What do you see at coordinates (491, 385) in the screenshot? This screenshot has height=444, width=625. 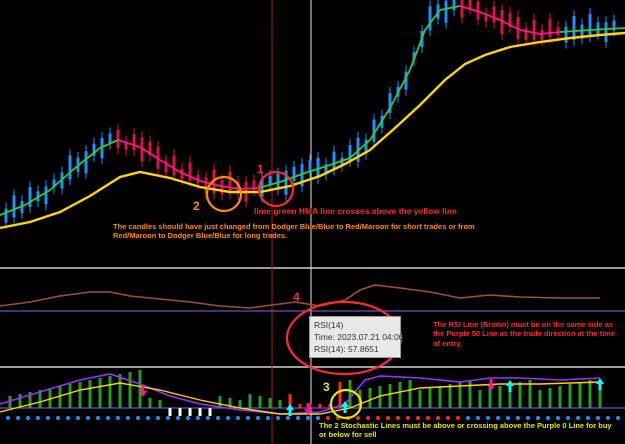 I see `arrow-down-icon` at bounding box center [491, 385].